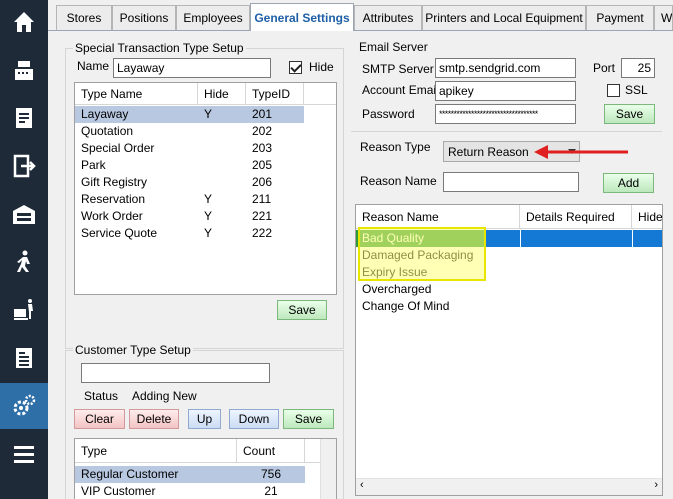 This screenshot has width=673, height=499. What do you see at coordinates (581, 152) in the screenshot?
I see `annotation-arrow-icon` at bounding box center [581, 152].